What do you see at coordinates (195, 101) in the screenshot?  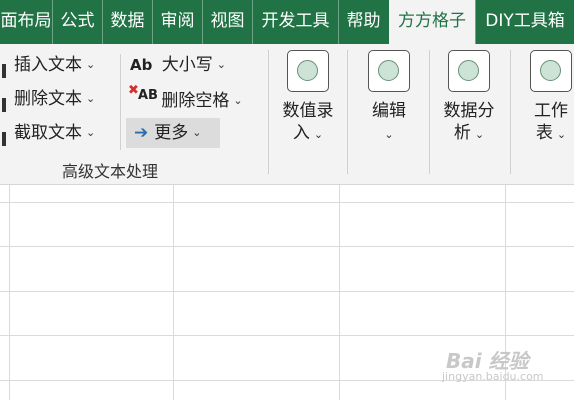 I see `delete-spaces-label: 删除空格` at bounding box center [195, 101].